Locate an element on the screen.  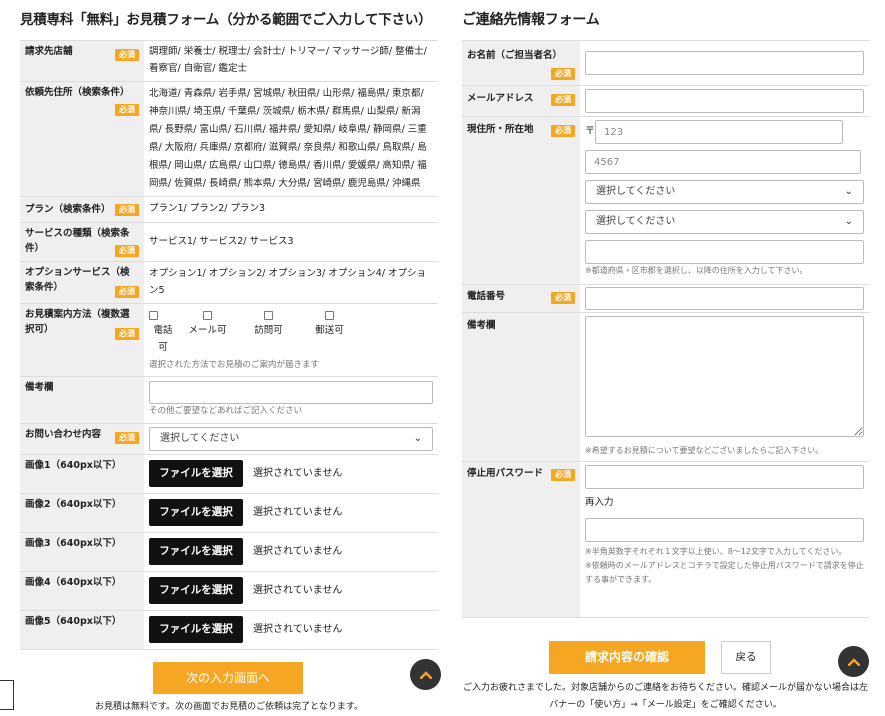
phone-input is located at coordinates (724, 298).